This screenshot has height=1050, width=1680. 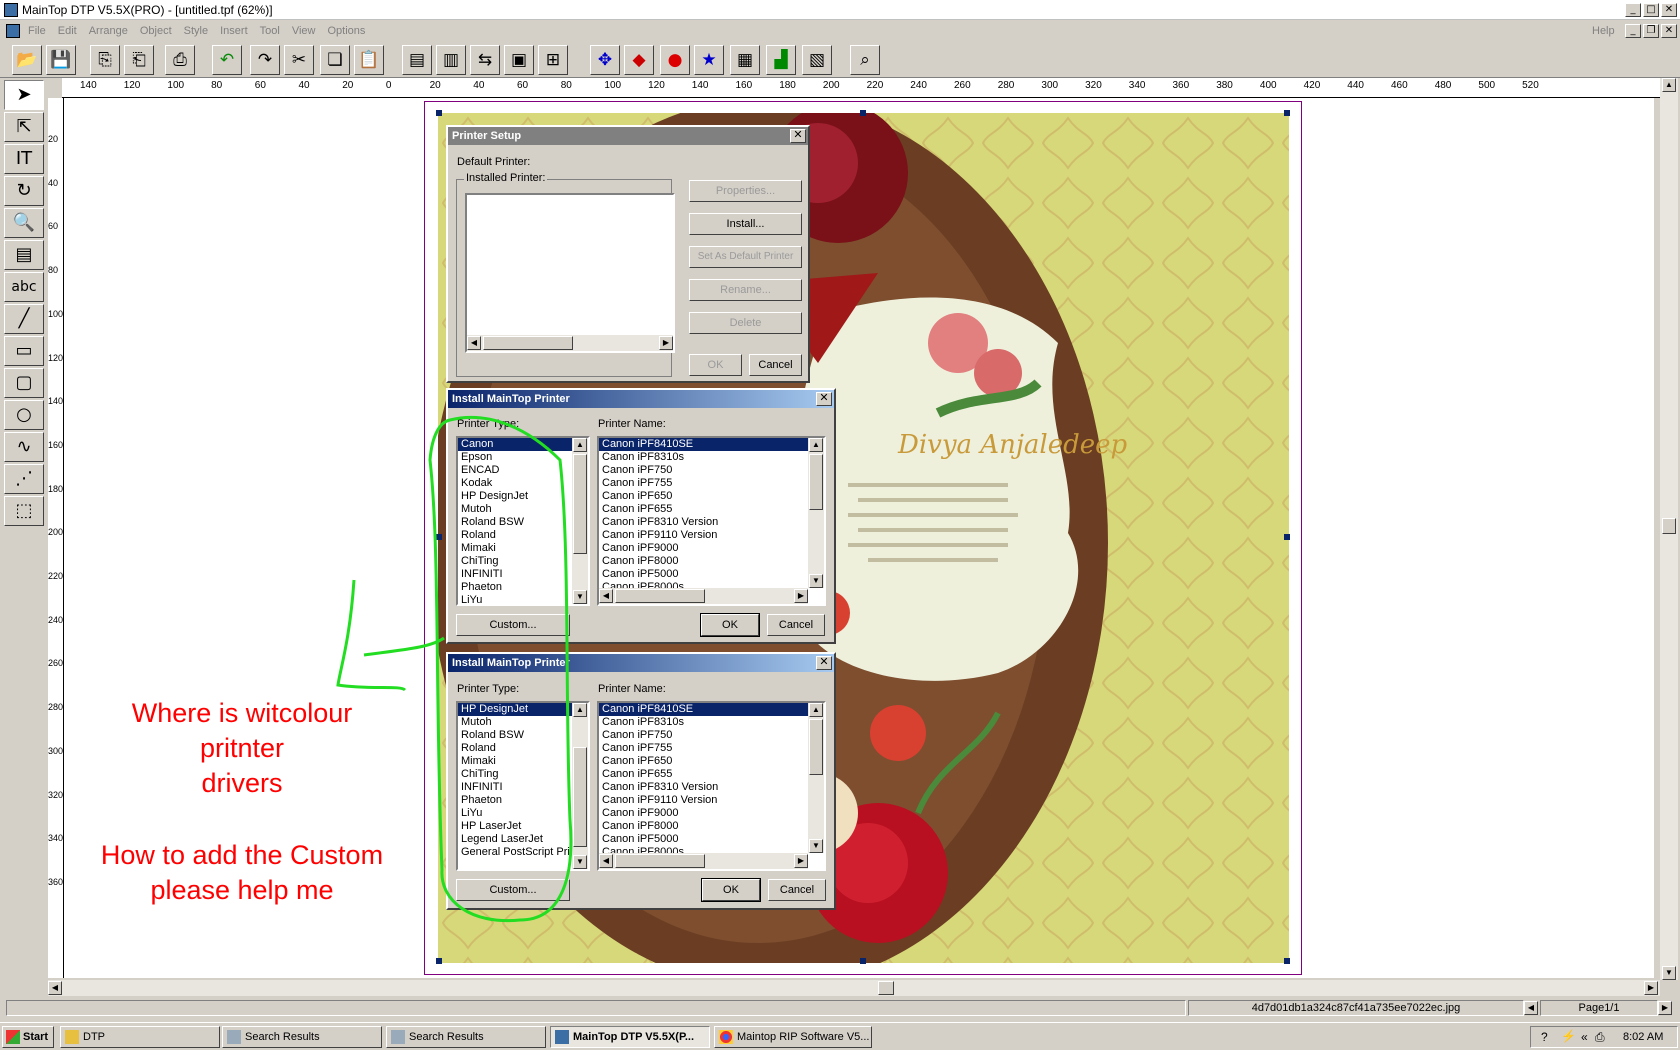 I want to click on dimension-tool-icon: ⋰, so click(x=24, y=479).